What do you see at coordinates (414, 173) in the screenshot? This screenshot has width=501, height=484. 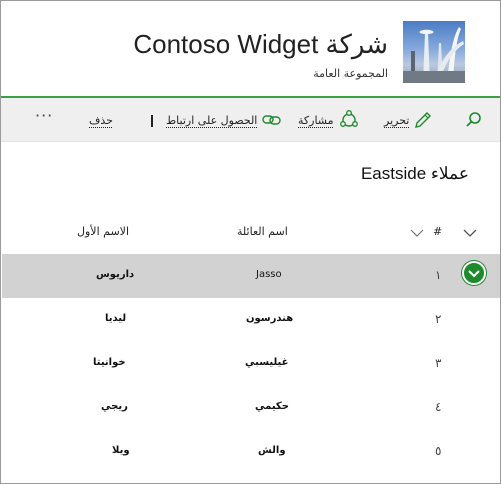 I see `list-title: عملاء Eastside` at bounding box center [414, 173].